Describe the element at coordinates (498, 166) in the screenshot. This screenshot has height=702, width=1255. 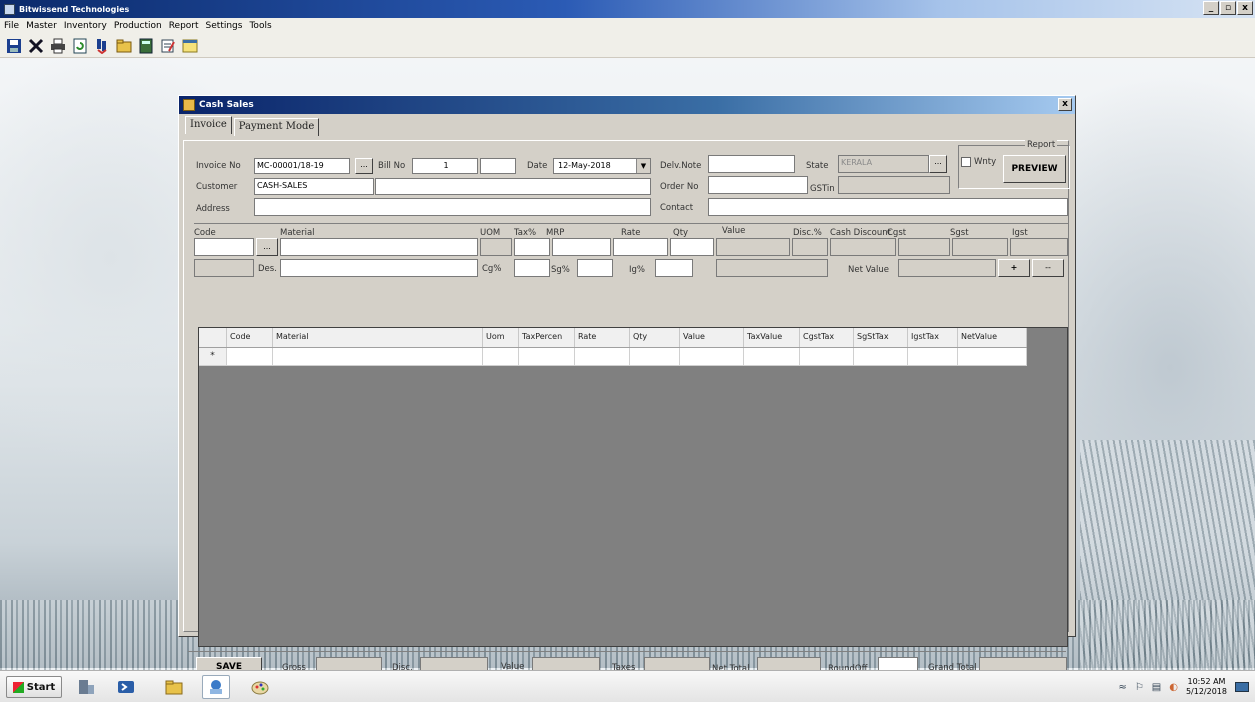
I see `bill-no-suffix-field` at that location.